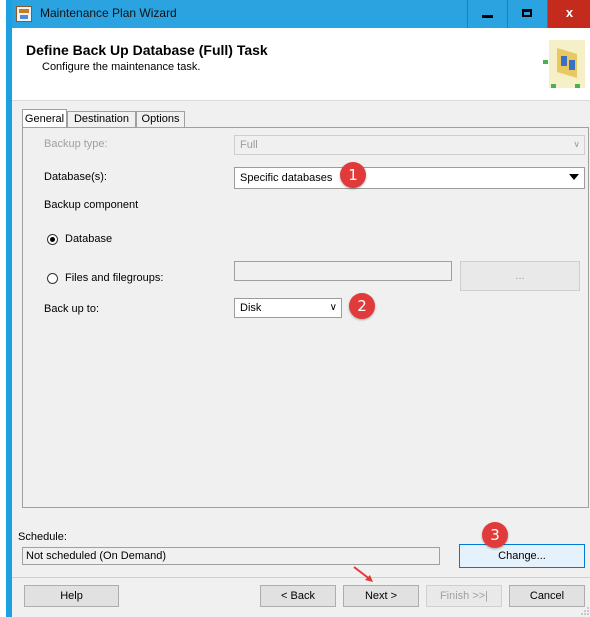 This screenshot has height=617, width=590. What do you see at coordinates (353, 175) in the screenshot?
I see `annotation-badge-1: 1` at bounding box center [353, 175].